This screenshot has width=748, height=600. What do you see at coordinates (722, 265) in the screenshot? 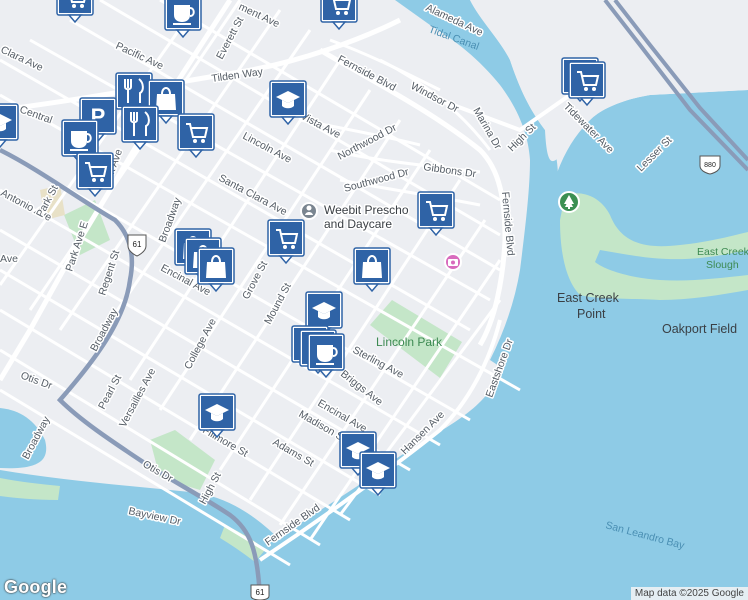
I see `park-label-line2: Slough` at bounding box center [722, 265].